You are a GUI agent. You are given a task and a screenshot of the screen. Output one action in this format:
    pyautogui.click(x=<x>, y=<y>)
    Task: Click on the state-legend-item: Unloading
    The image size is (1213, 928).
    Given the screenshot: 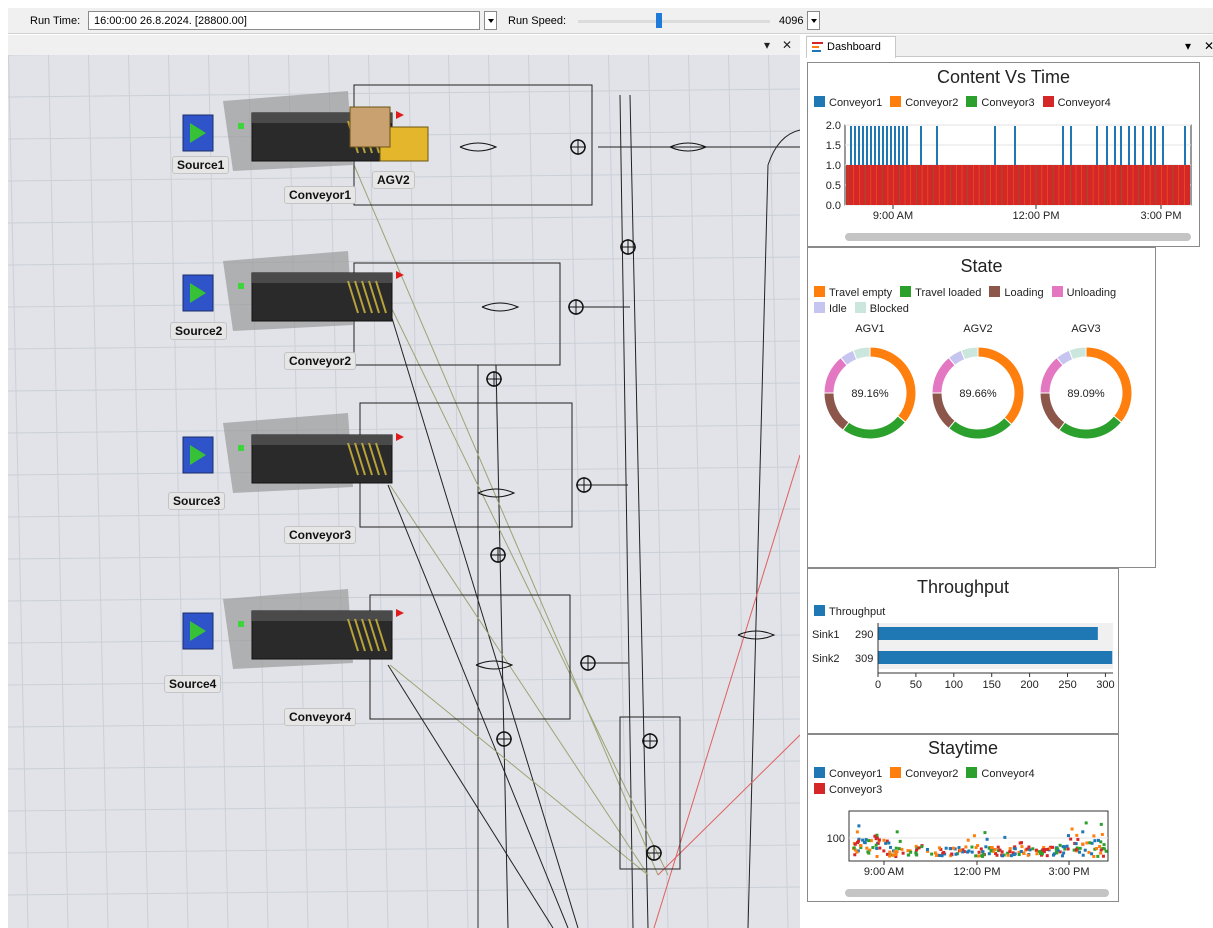 What is the action you would take?
    pyautogui.click(x=1083, y=293)
    